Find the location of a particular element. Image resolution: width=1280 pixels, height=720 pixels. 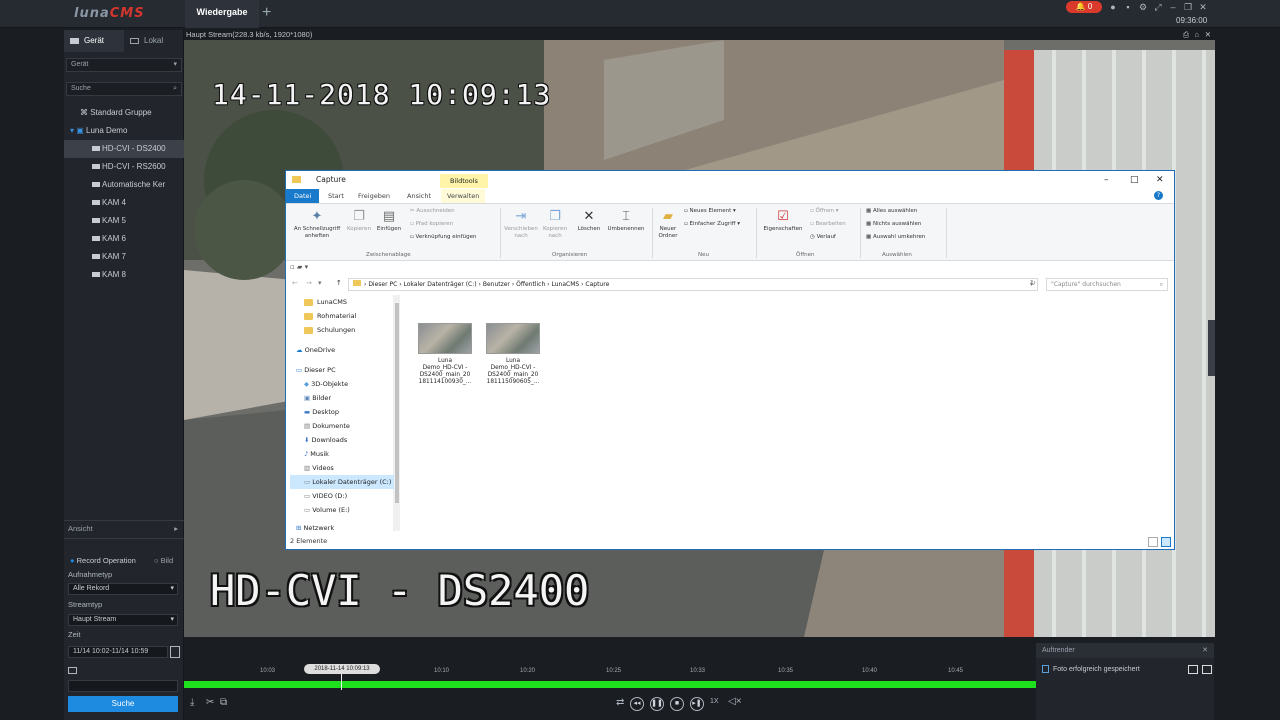

move-to-button: ⇥ Verschieben nach is located at coordinates (521, 224).